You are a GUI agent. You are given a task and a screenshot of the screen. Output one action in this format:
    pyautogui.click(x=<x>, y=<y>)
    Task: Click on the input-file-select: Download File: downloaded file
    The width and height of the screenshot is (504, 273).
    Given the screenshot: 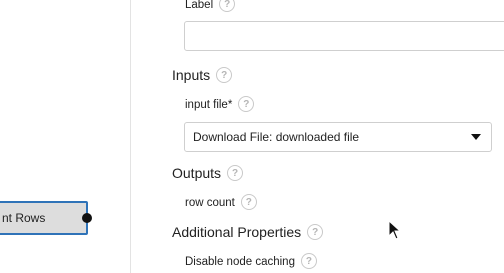 What is the action you would take?
    pyautogui.click(x=338, y=137)
    